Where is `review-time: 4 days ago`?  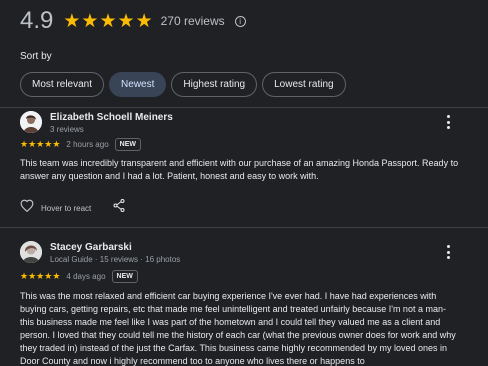 review-time: 4 days ago is located at coordinates (86, 276).